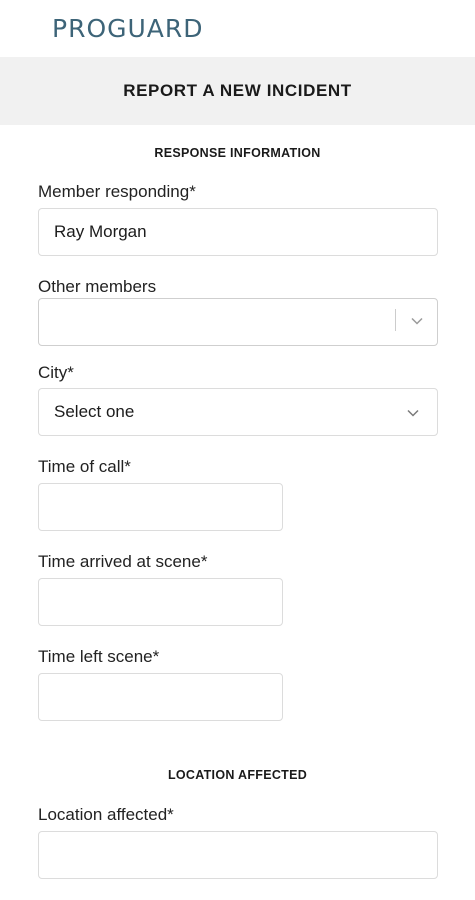 This screenshot has width=475, height=900. I want to click on time-arrived-label: Time arrived at scene*, so click(123, 561).